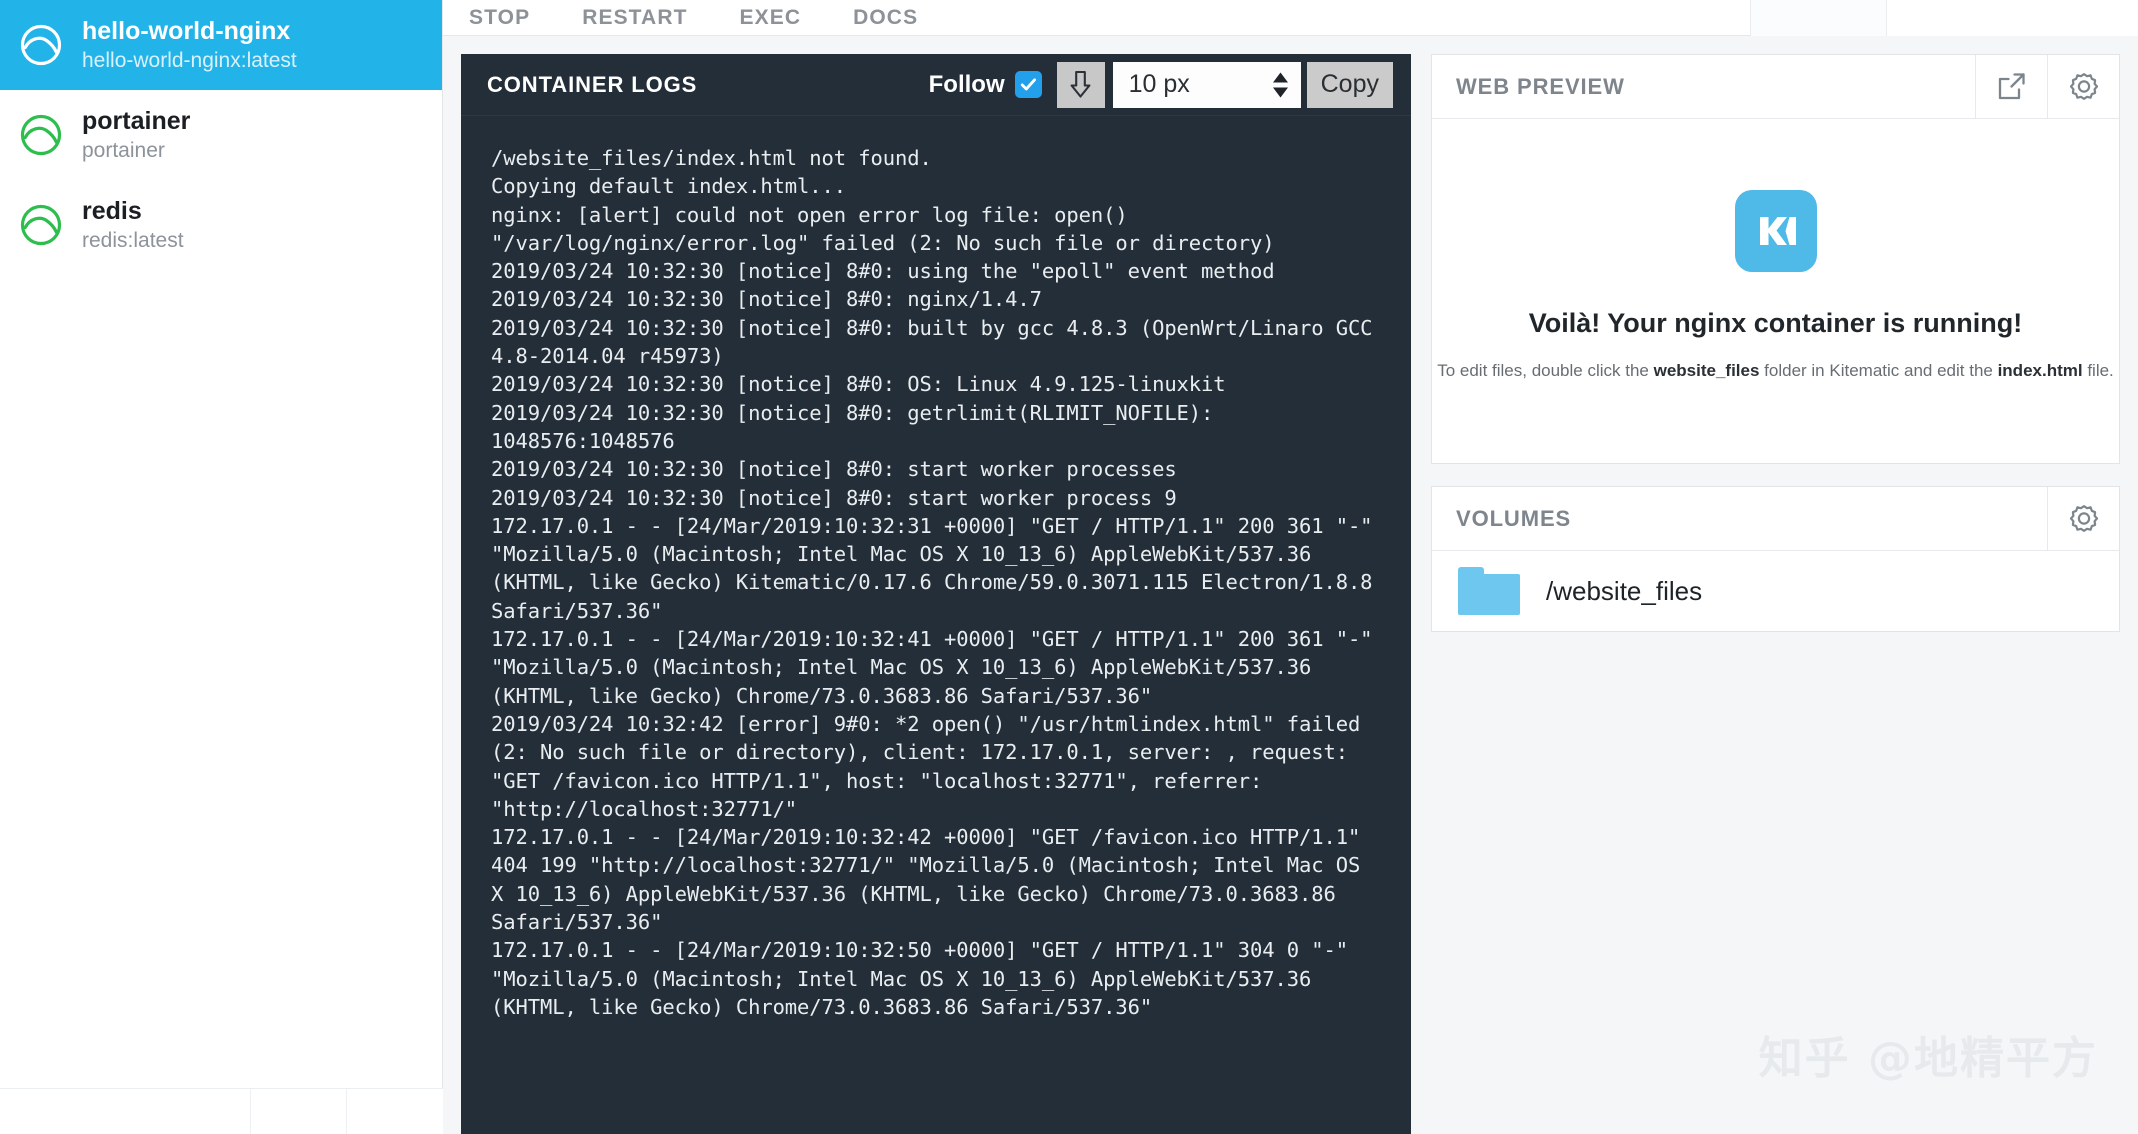 This screenshot has height=1134, width=2138. Describe the element at coordinates (1280, 92) in the screenshot. I see `chevron-down-icon` at that location.